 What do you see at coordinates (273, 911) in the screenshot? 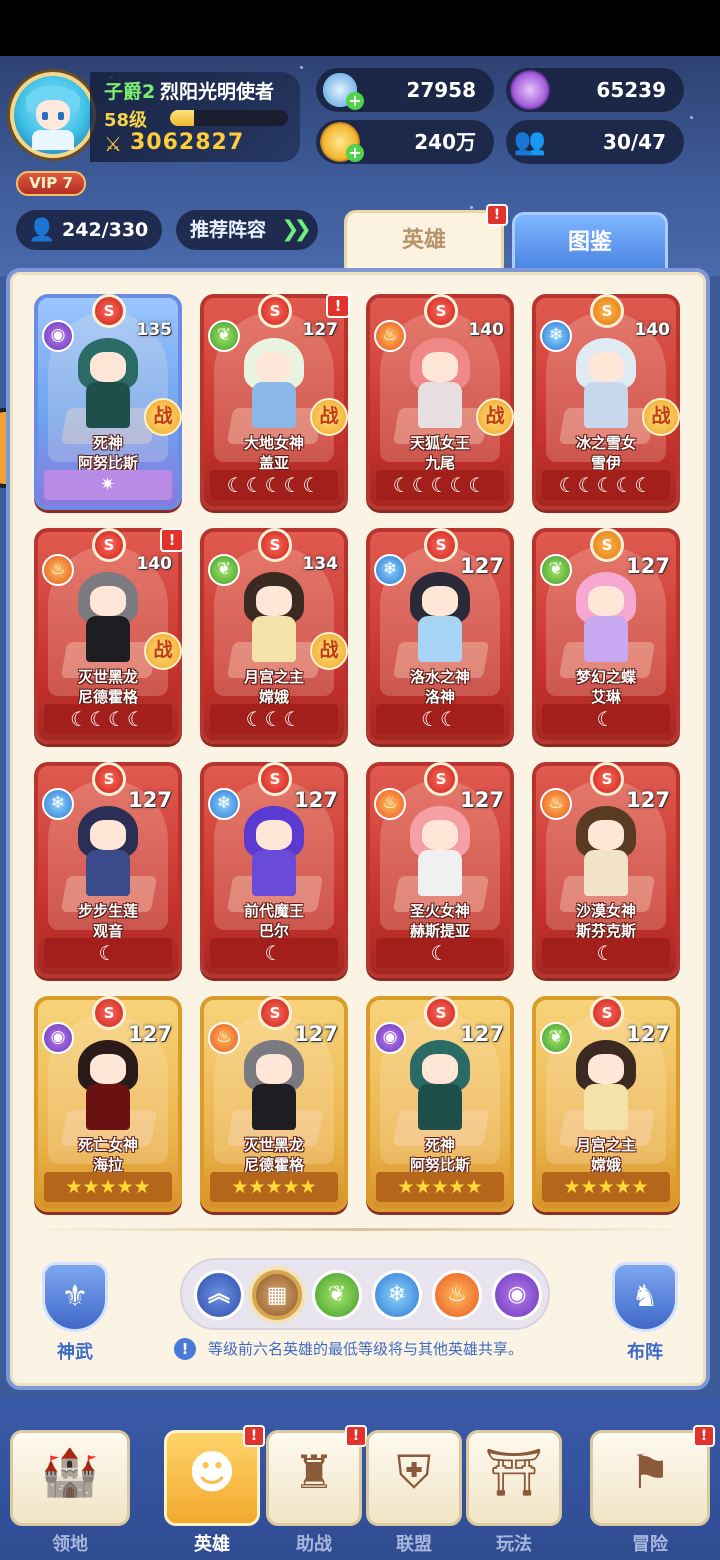
I see `hero-title: 前代魔王` at bounding box center [273, 911].